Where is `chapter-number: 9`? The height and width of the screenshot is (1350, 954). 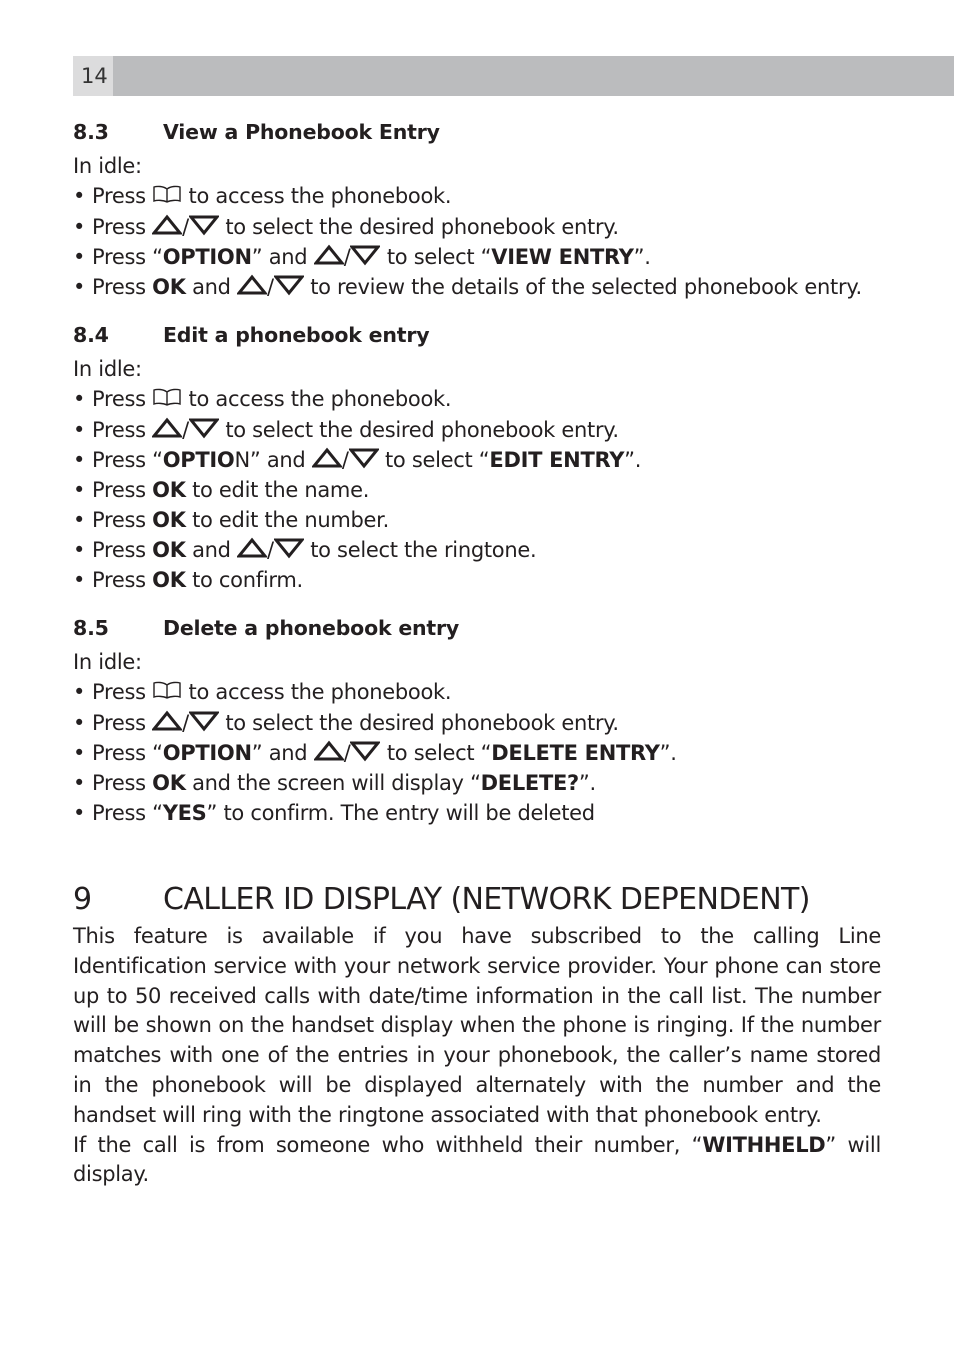 chapter-number: 9 is located at coordinates (82, 899).